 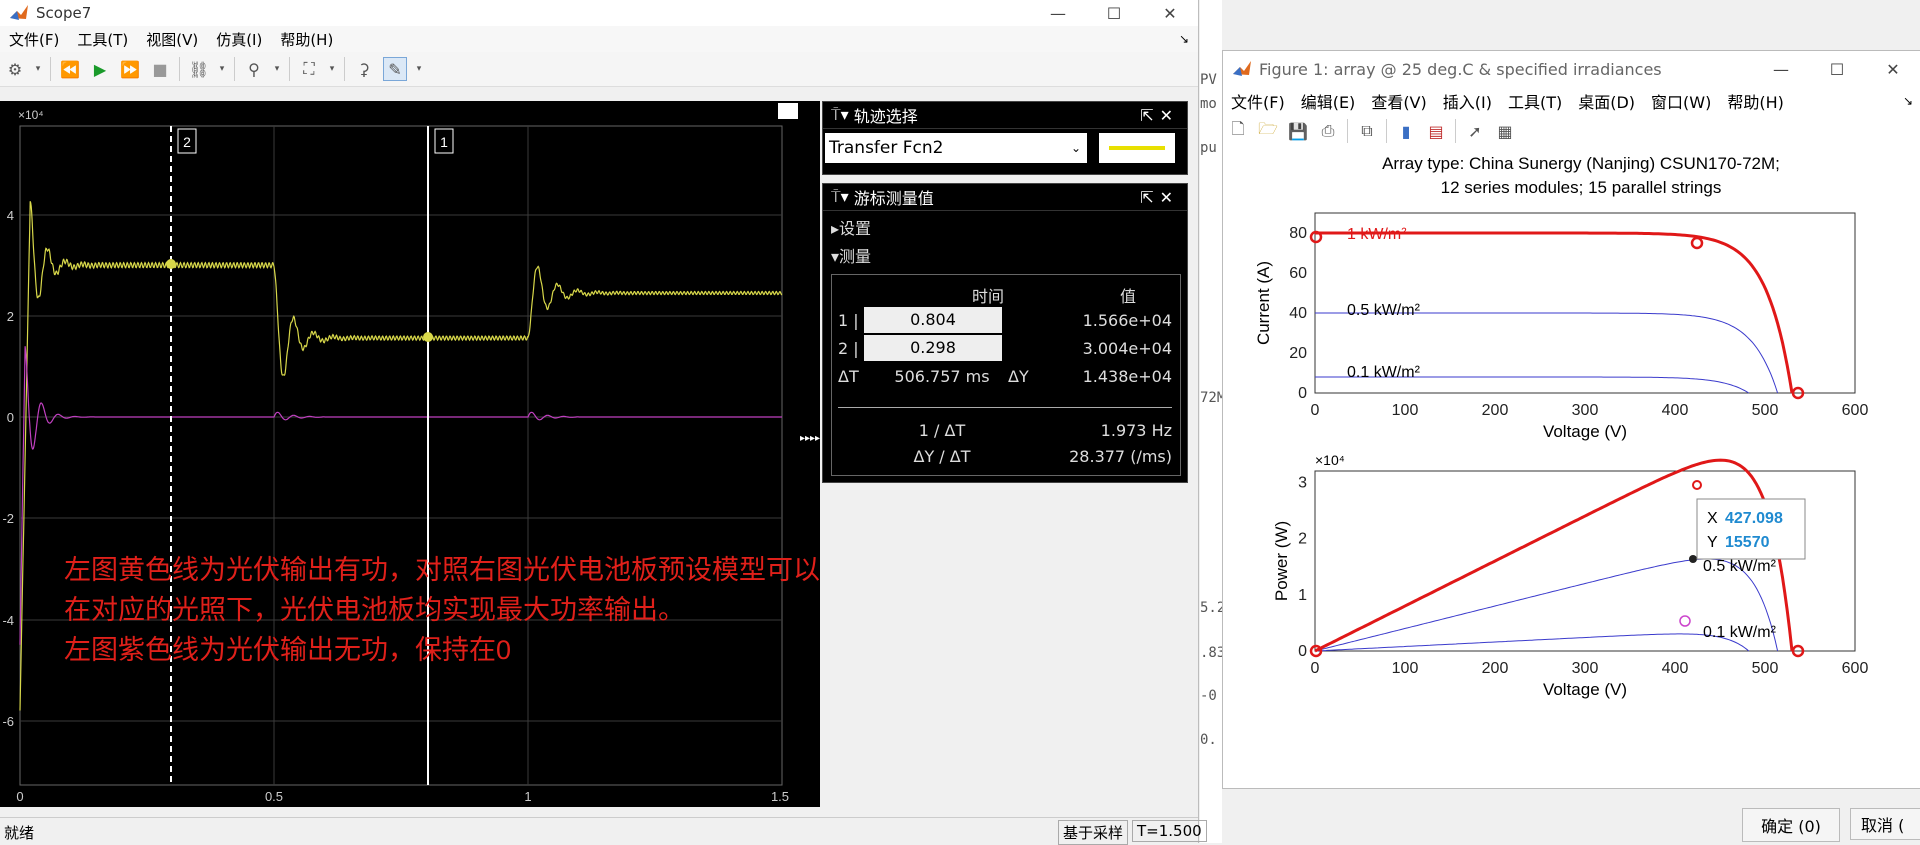 I want to click on y-tick-label: 0, so click(x=10, y=417).